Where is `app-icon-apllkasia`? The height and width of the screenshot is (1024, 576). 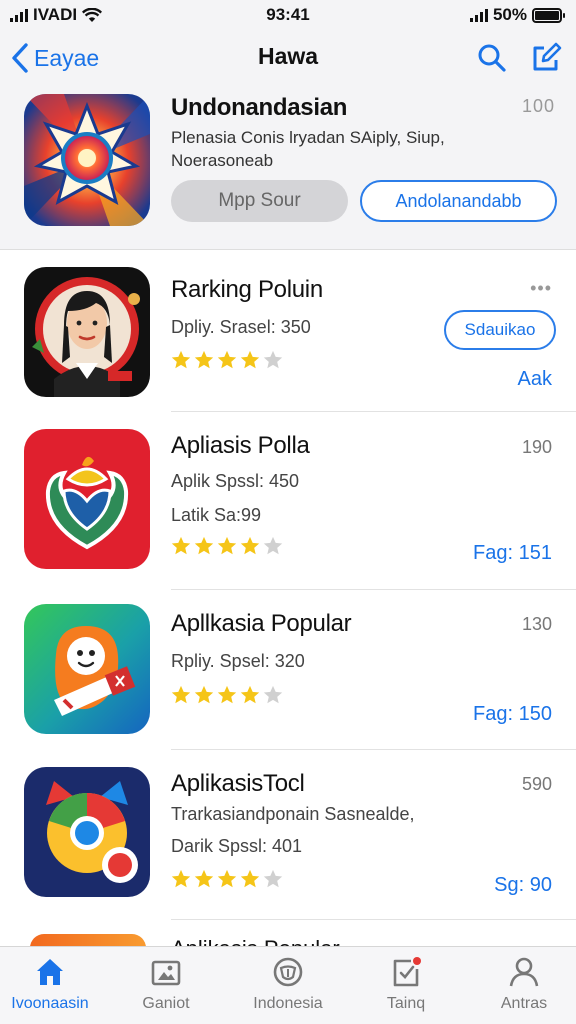 app-icon-apllkasia is located at coordinates (87, 669).